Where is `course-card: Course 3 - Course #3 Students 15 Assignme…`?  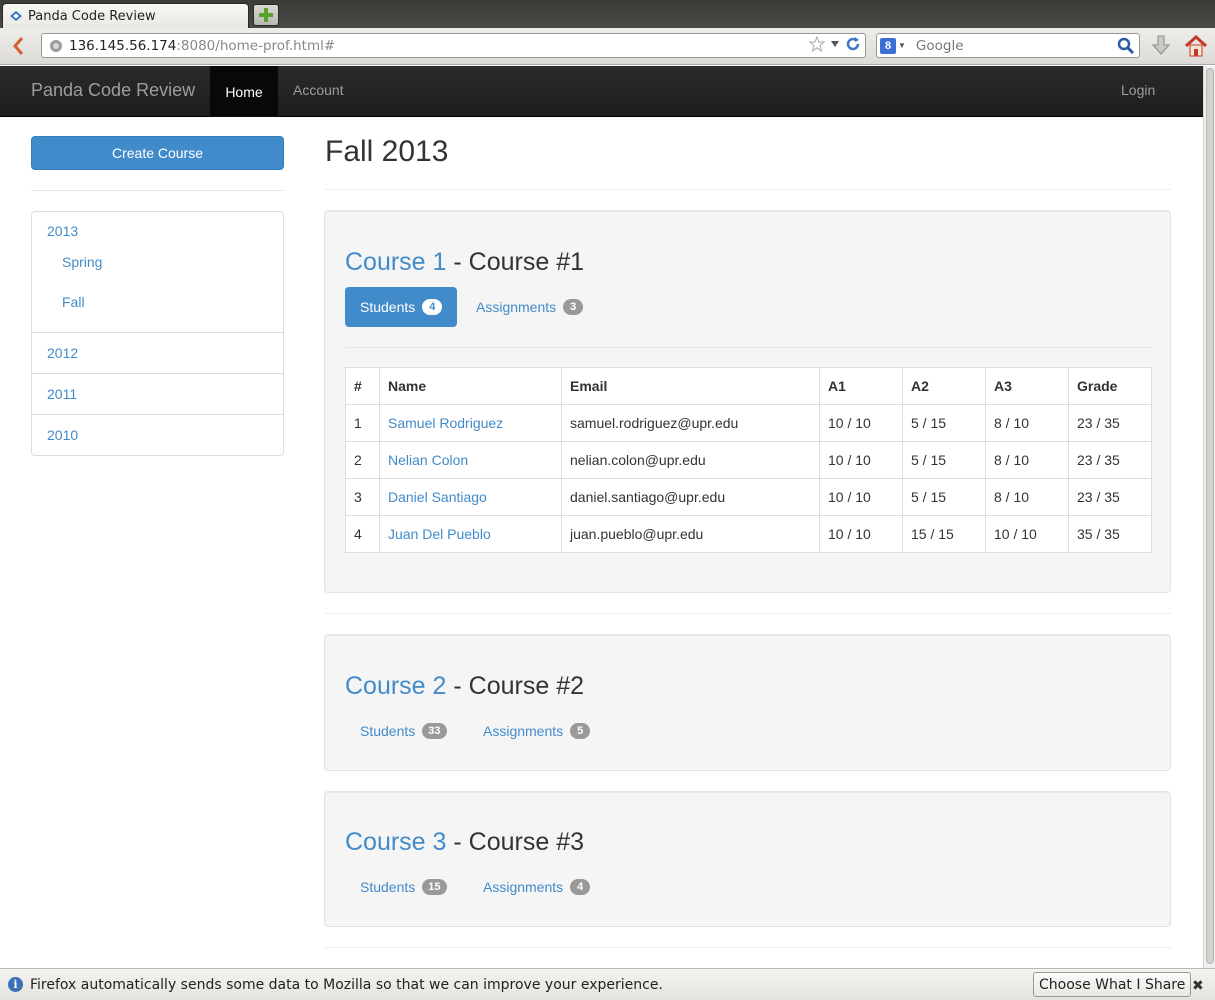
course-card: Course 3 - Course #3 Students 15 Assignme… is located at coordinates (747, 859).